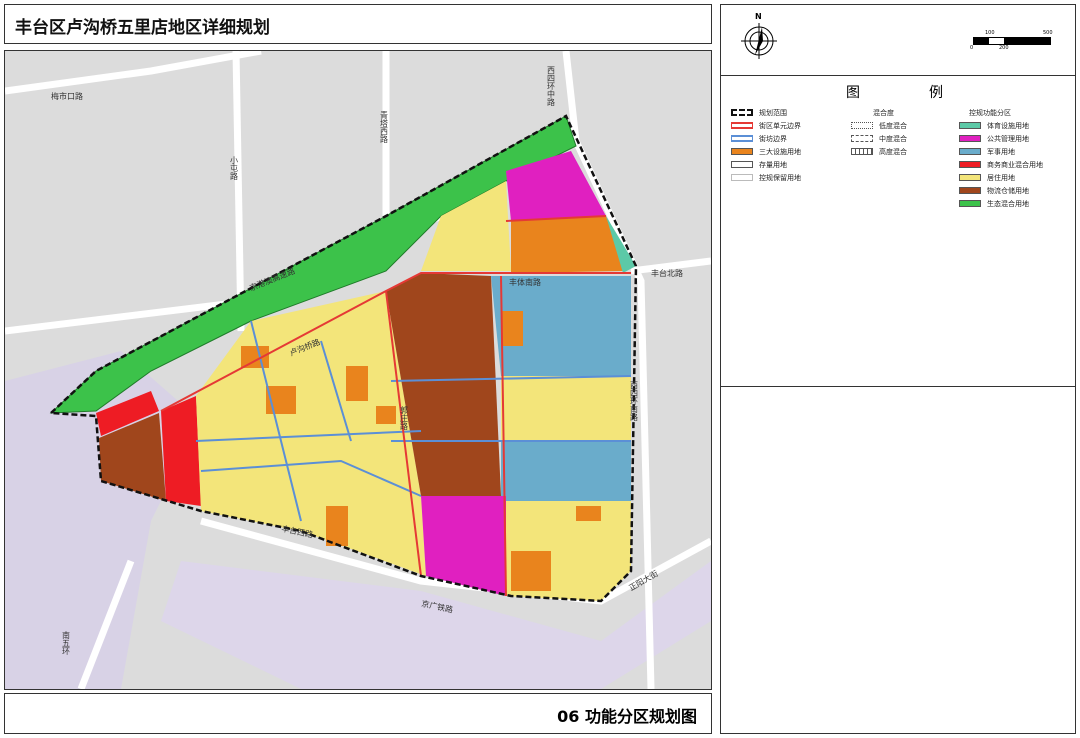 This screenshot has width=1080, height=738. I want to click on legend-label: 高度混合, so click(893, 151).